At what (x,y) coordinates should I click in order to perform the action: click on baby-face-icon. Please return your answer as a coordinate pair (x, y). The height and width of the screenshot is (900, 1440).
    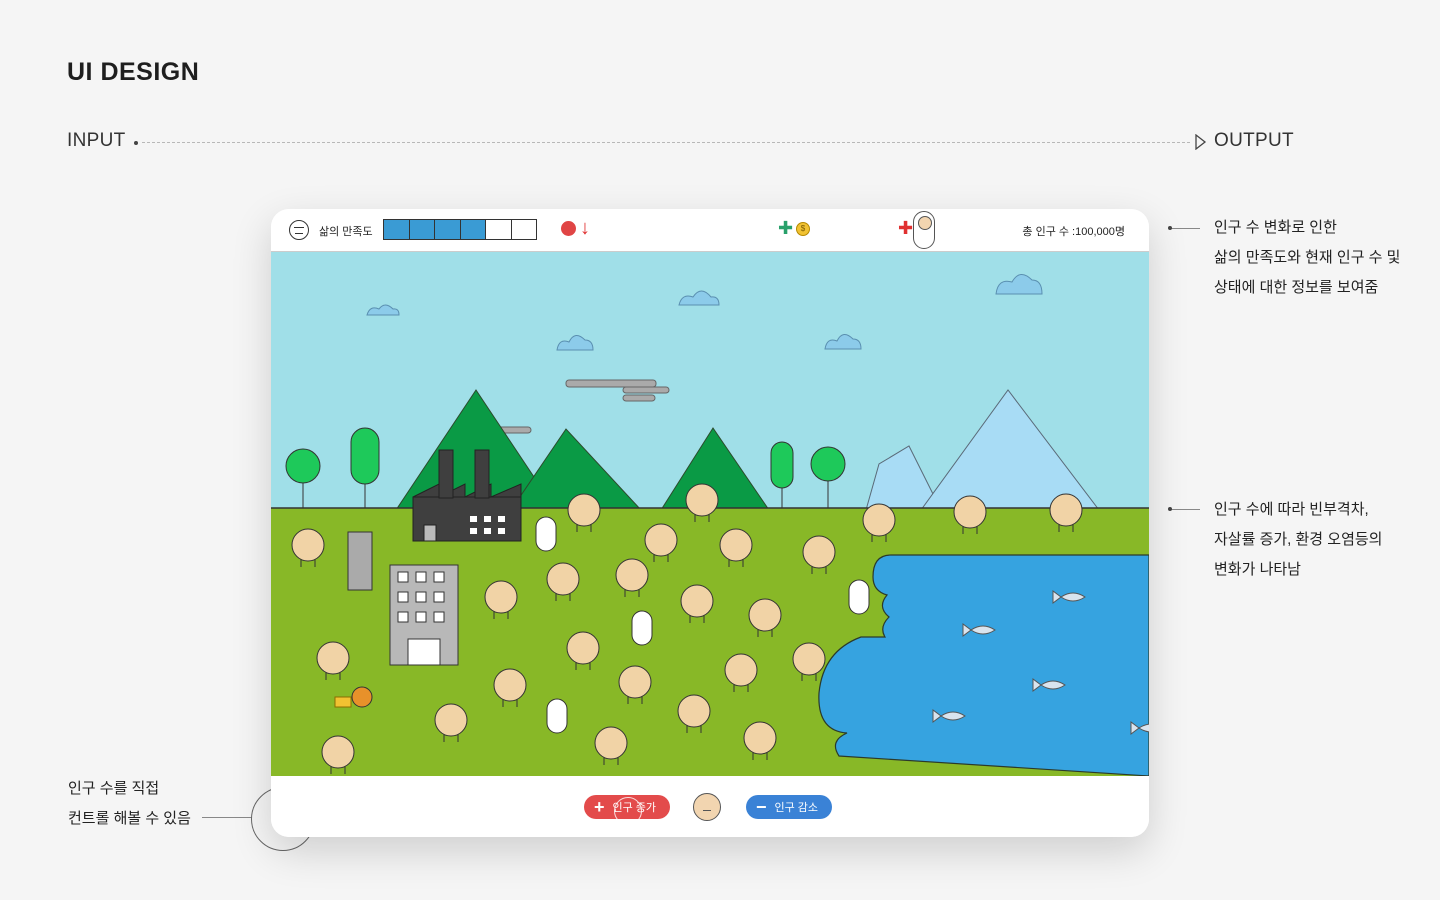
    Looking at the image, I should click on (707, 807).